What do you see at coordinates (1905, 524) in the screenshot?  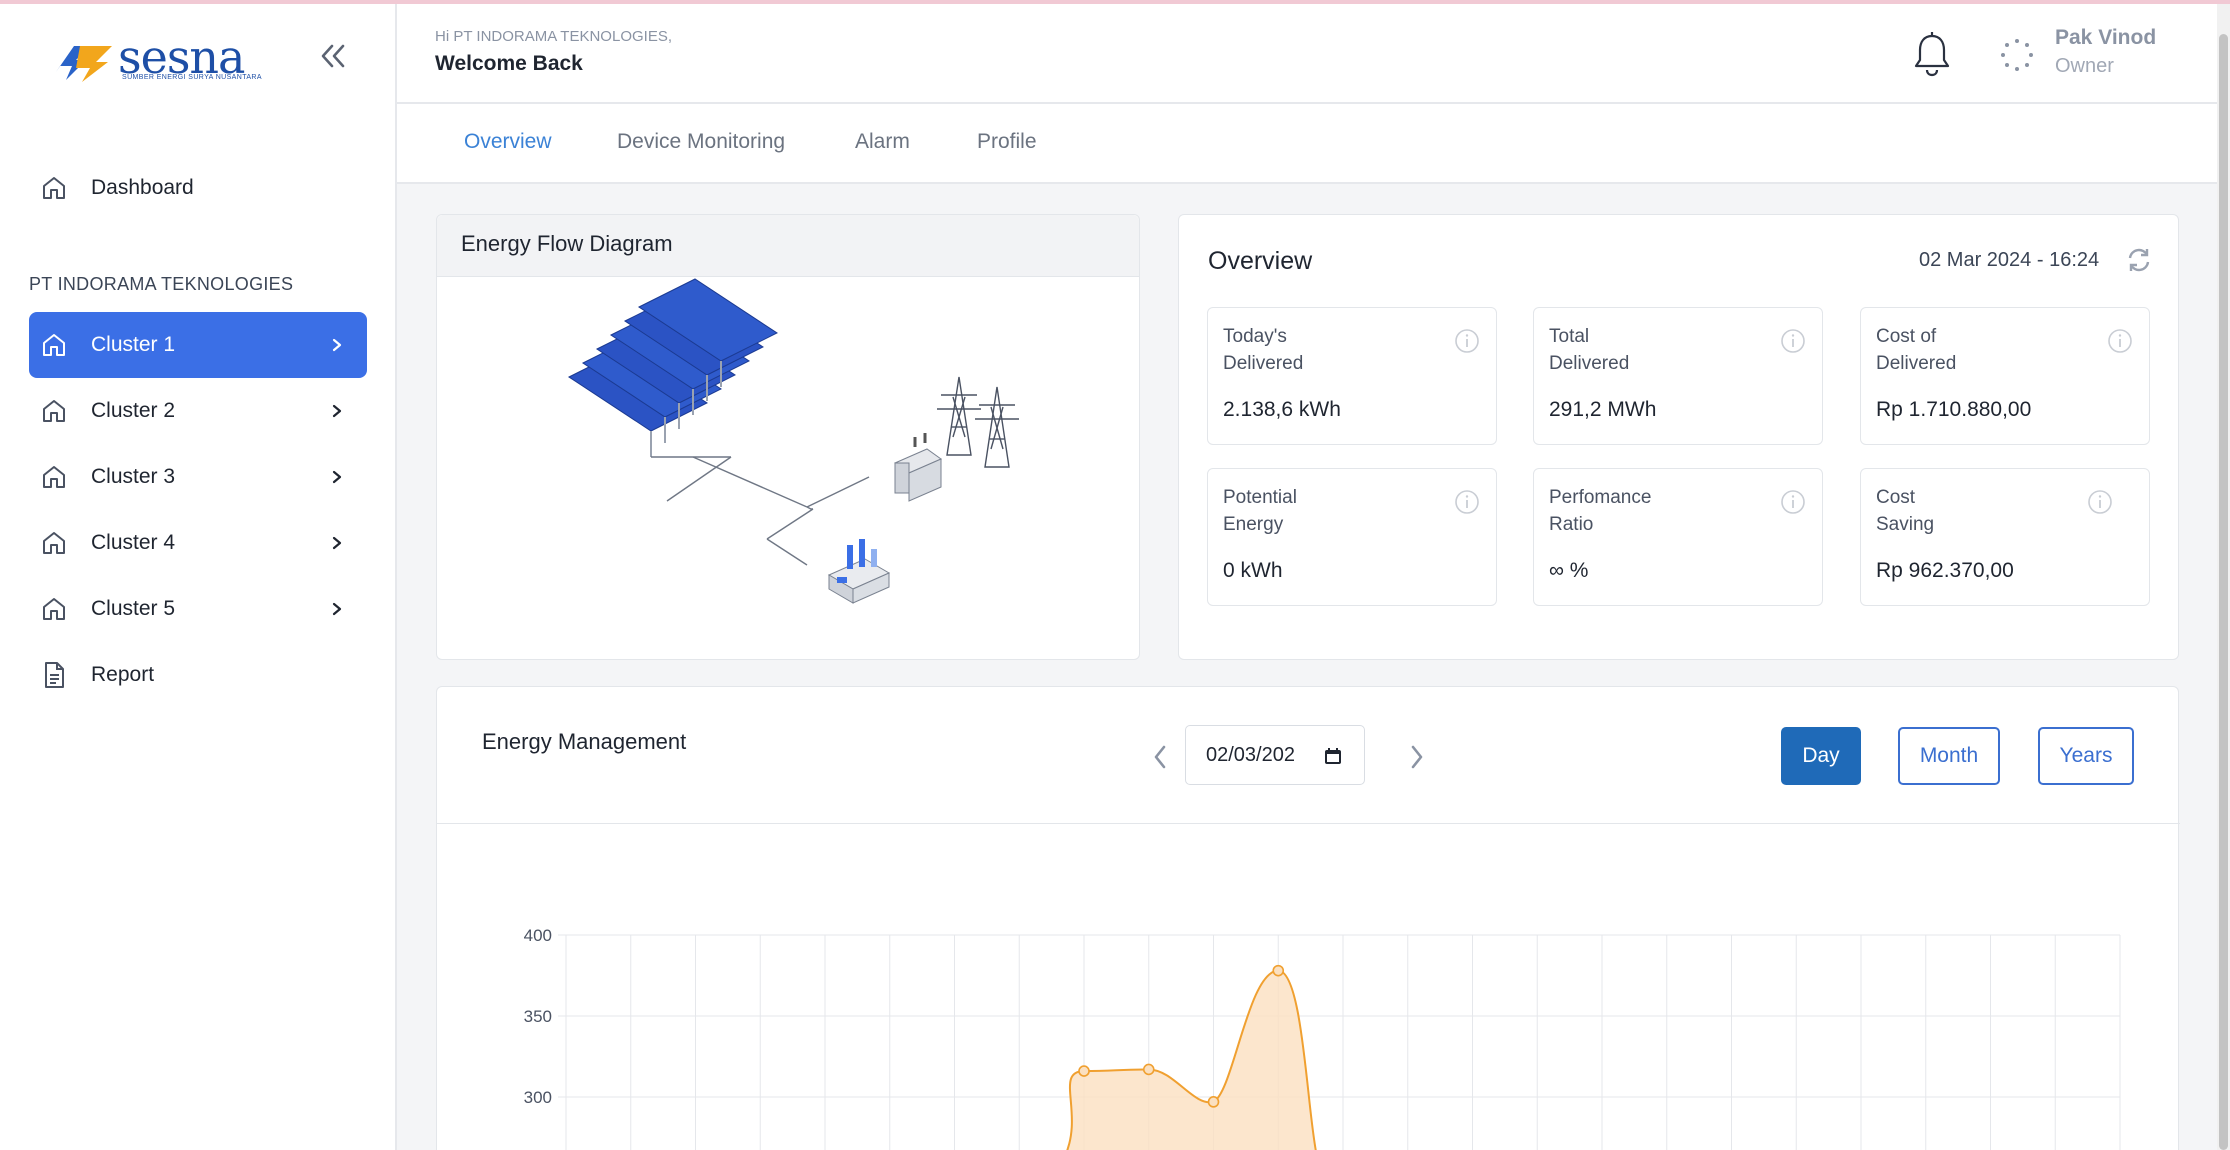 I see `stat-label: Saving` at bounding box center [1905, 524].